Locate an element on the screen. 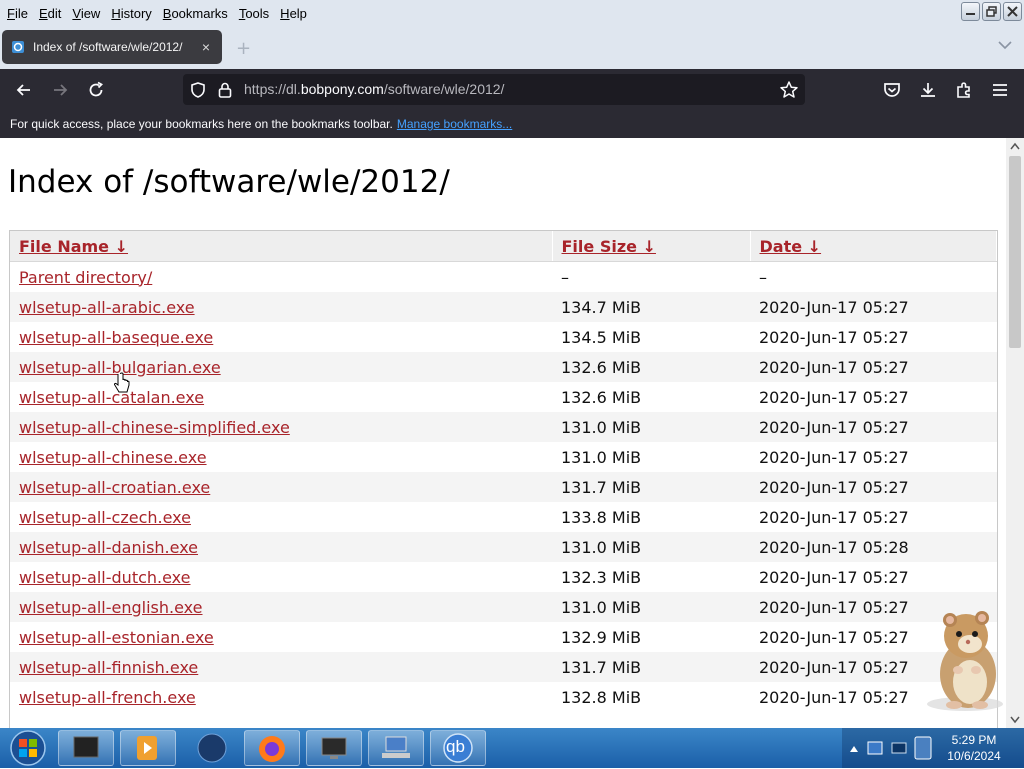 This screenshot has width=1024, height=769. globe-app-icon is located at coordinates (212, 748).